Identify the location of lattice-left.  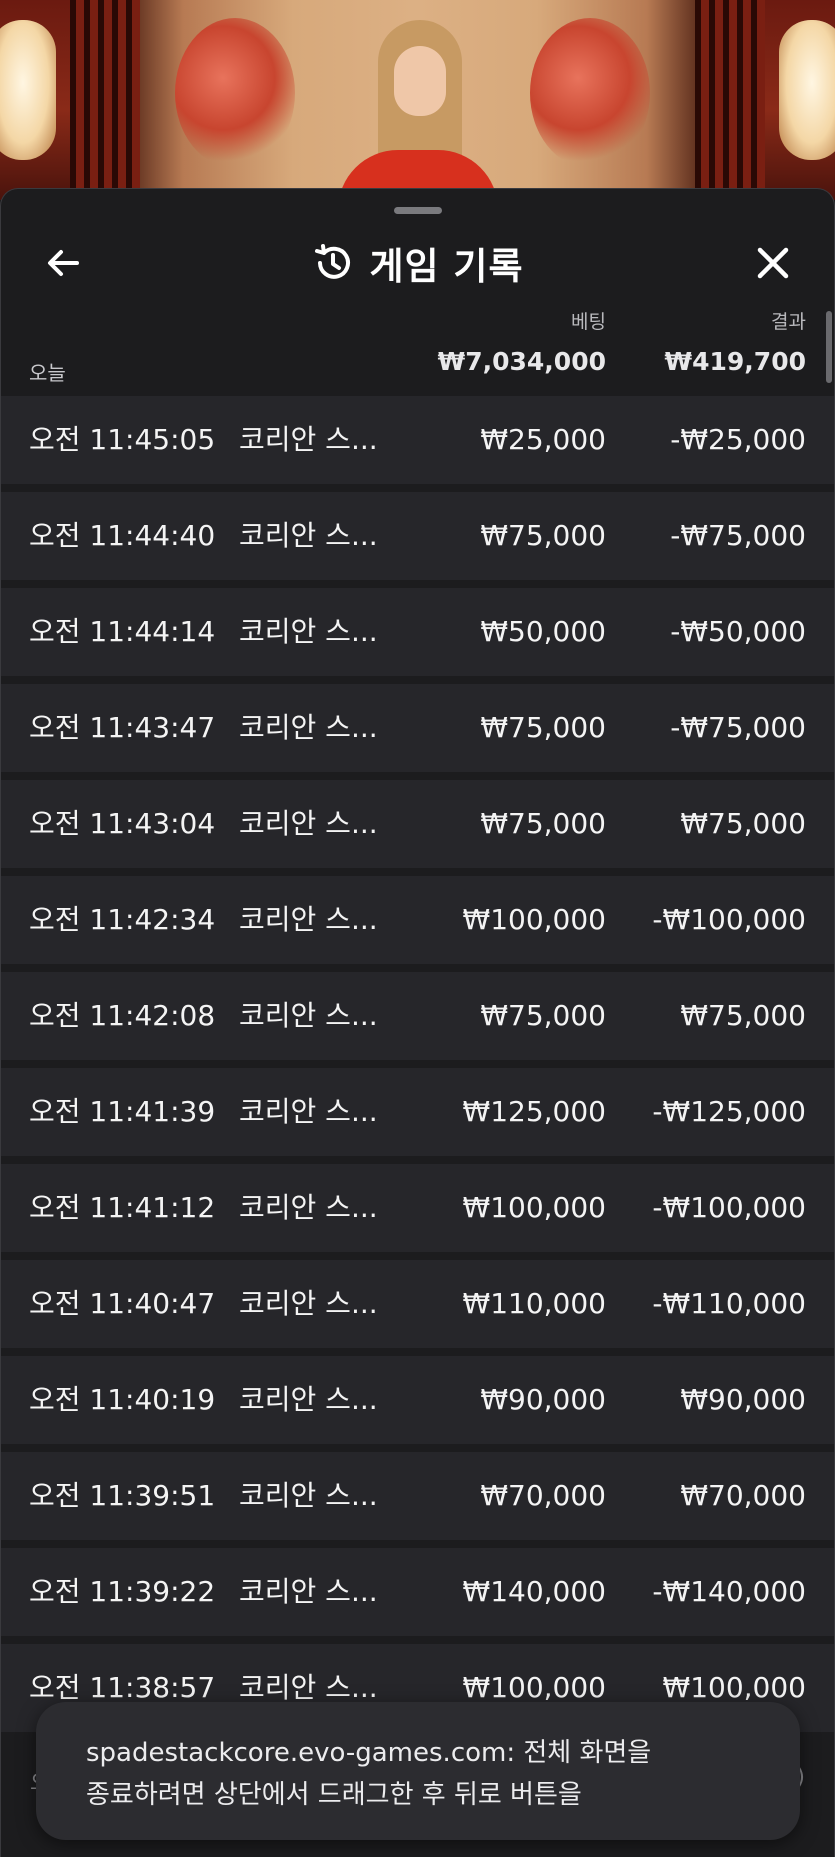
(105, 100).